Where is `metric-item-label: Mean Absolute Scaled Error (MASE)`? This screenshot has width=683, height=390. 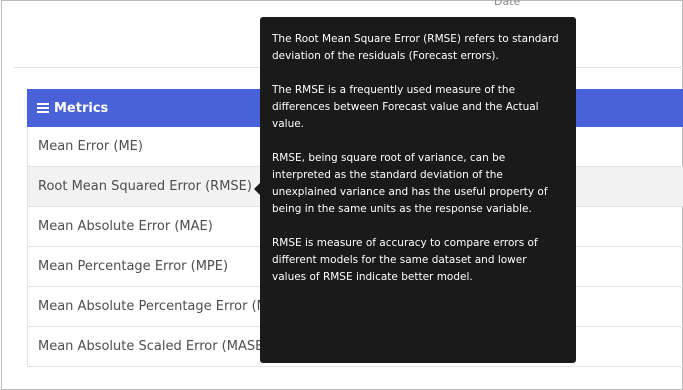 metric-item-label: Mean Absolute Scaled Error (MASE) is located at coordinates (153, 346).